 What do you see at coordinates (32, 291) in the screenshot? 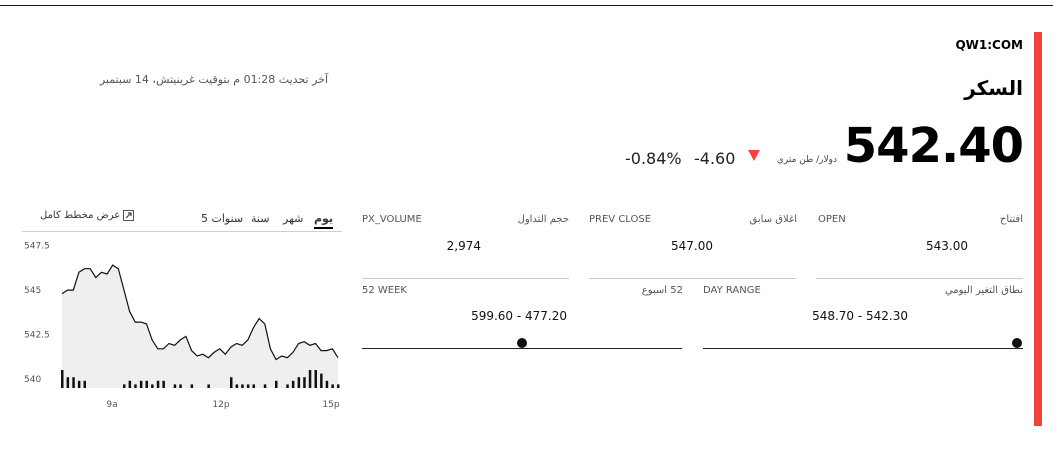
I see `y-tick-label: 545` at bounding box center [32, 291].